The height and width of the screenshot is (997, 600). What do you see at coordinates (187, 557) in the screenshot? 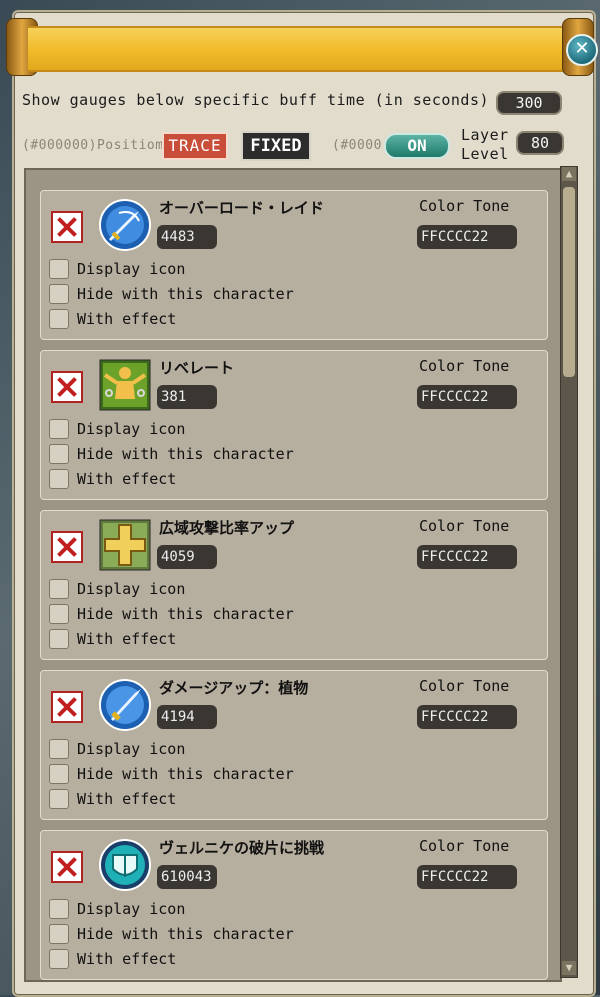
I see `buff-value-field: 4059` at bounding box center [187, 557].